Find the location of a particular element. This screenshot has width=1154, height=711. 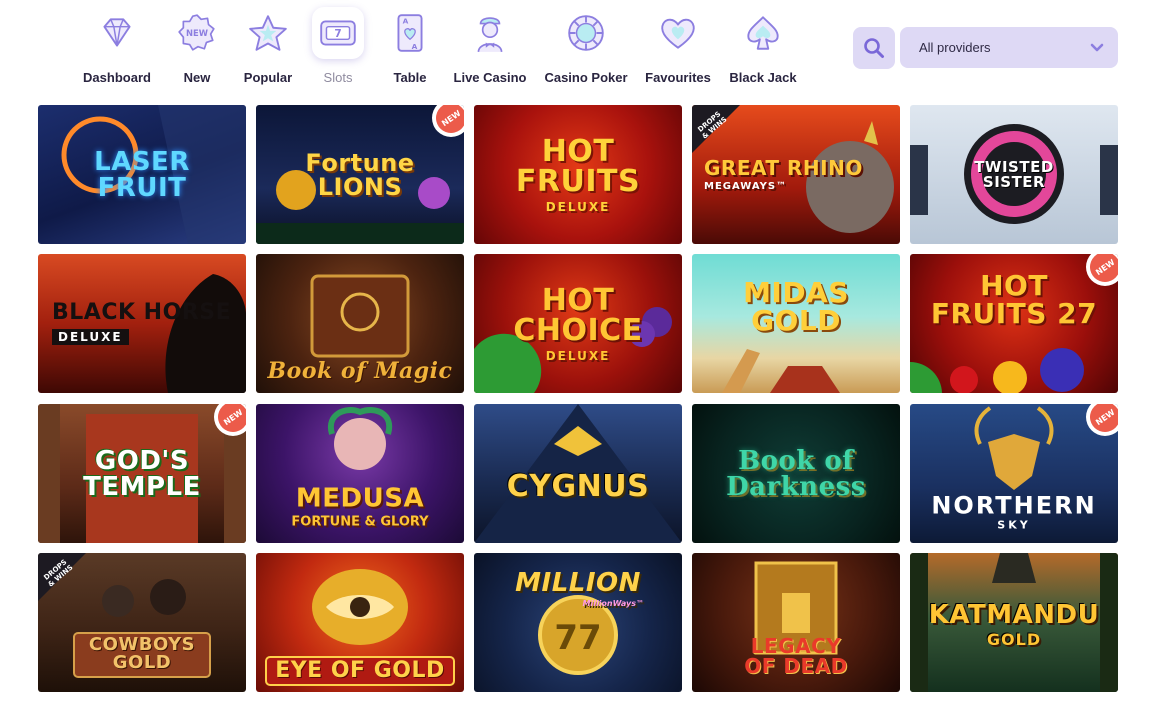

game-title-text: EYE OF GOLD is located at coordinates (360, 671).